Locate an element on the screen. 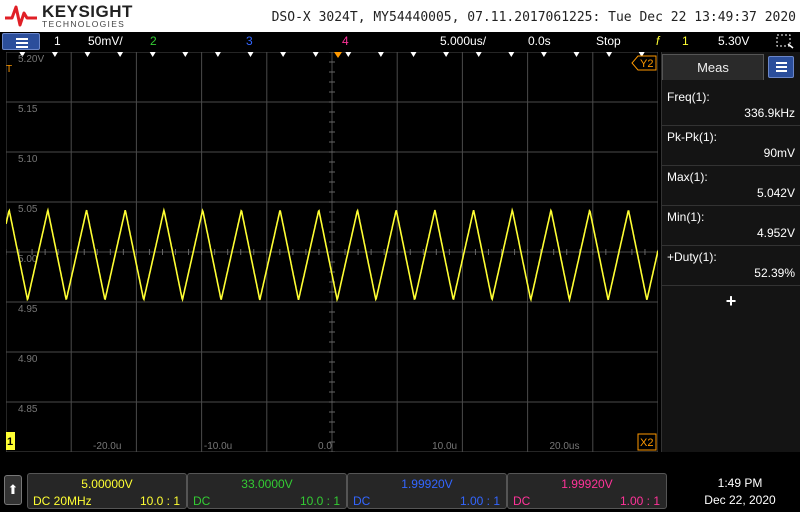  brand-subtitle: TECHNOLOGIES is located at coordinates (84, 24).